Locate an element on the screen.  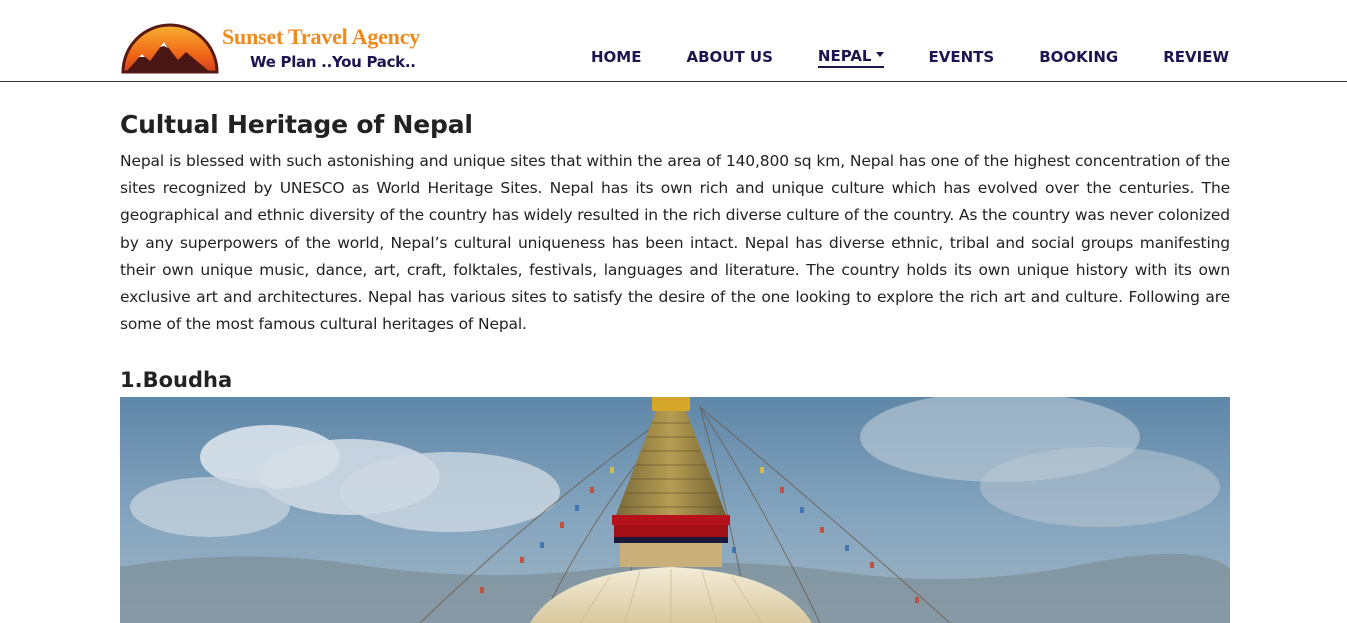
nav-home: HOME is located at coordinates (616, 57).